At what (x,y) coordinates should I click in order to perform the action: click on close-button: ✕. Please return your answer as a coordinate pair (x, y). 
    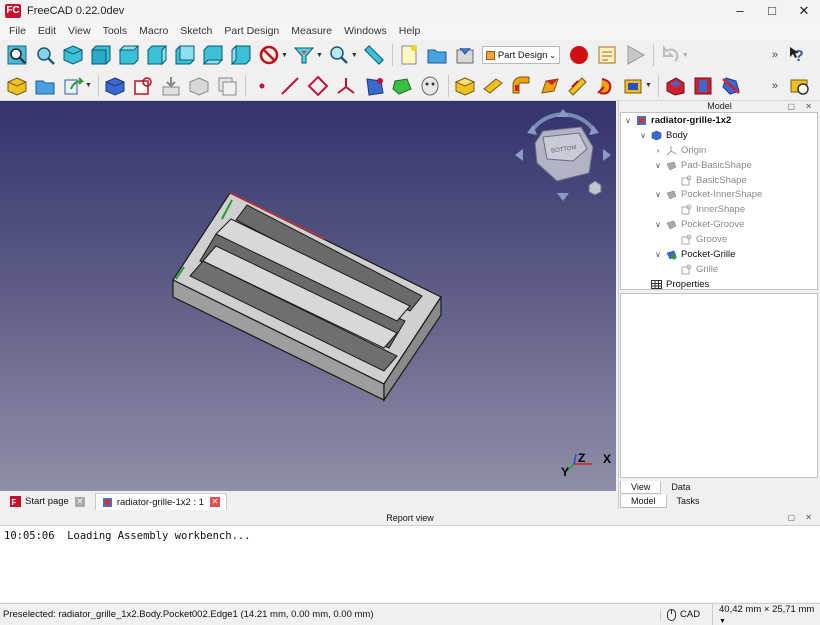
    Looking at the image, I should click on (804, 11).